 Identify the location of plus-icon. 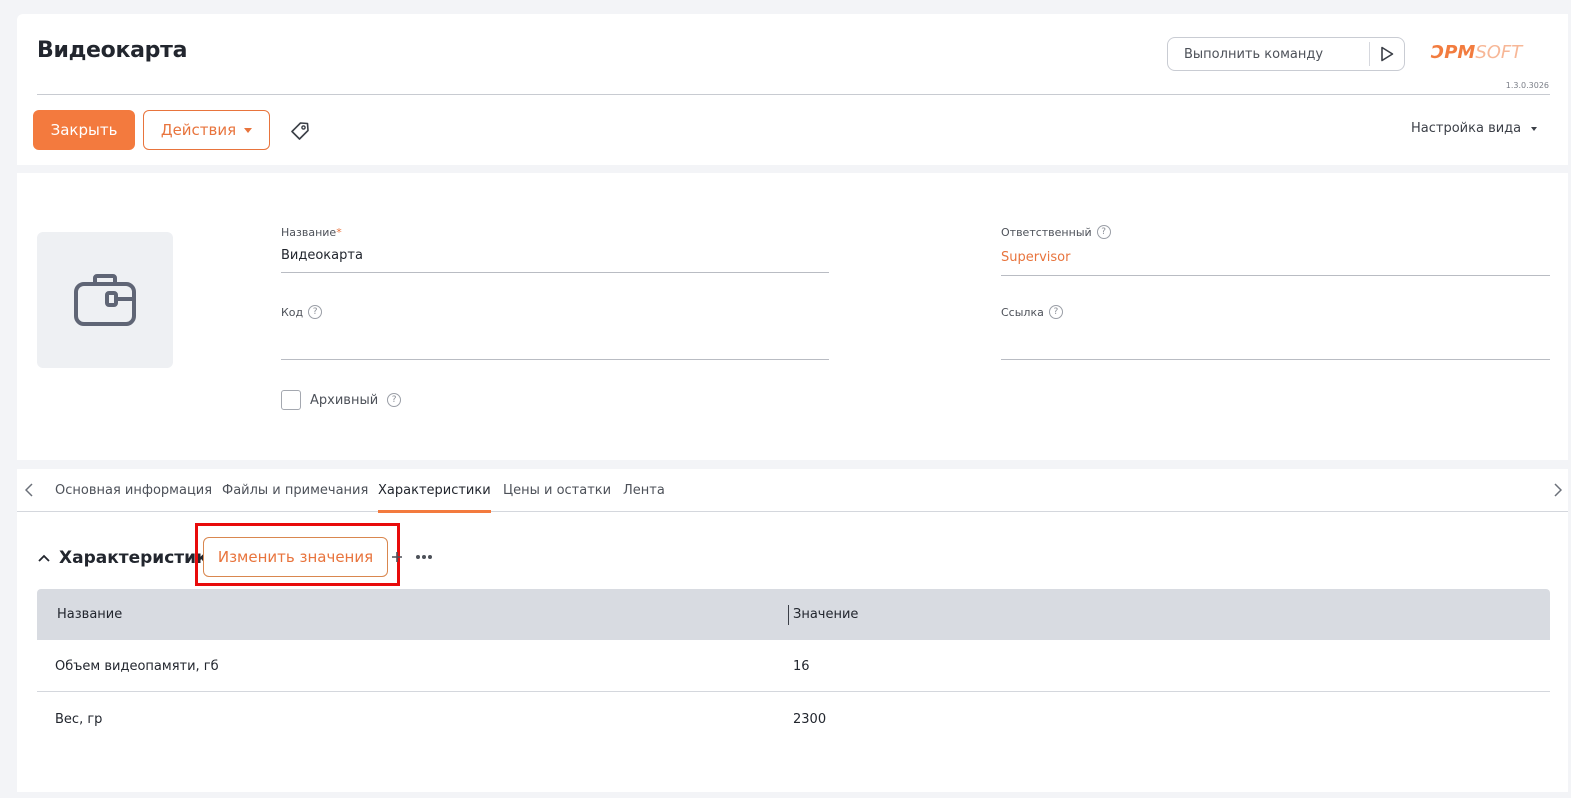
(397, 557).